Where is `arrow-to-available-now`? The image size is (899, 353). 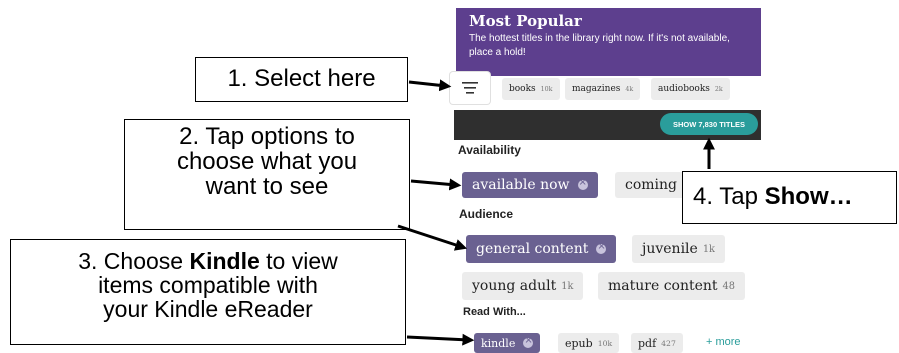
arrow-to-available-now is located at coordinates (436, 184).